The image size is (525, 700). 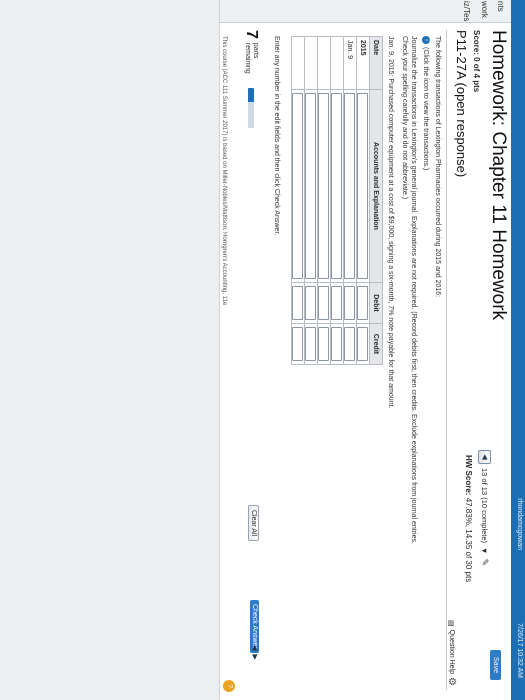 I want to click on left-nav-item: work, so click(x=484, y=9).